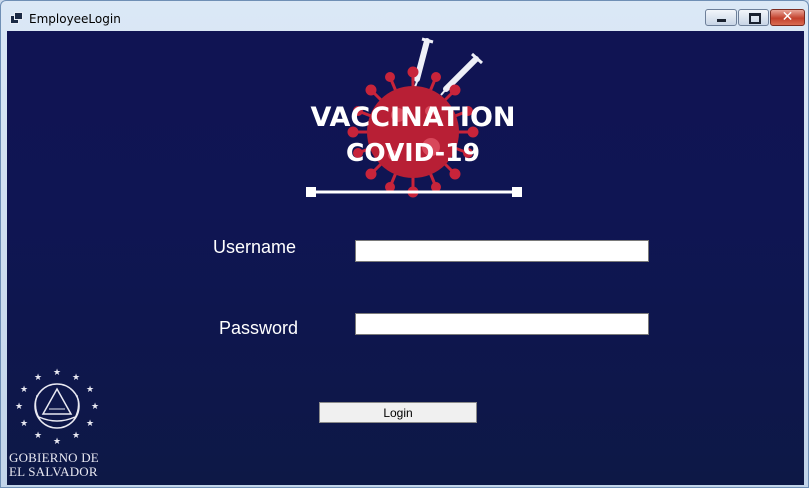 Image resolution: width=809 pixels, height=488 pixels. I want to click on app-window-icon, so click(16, 18).